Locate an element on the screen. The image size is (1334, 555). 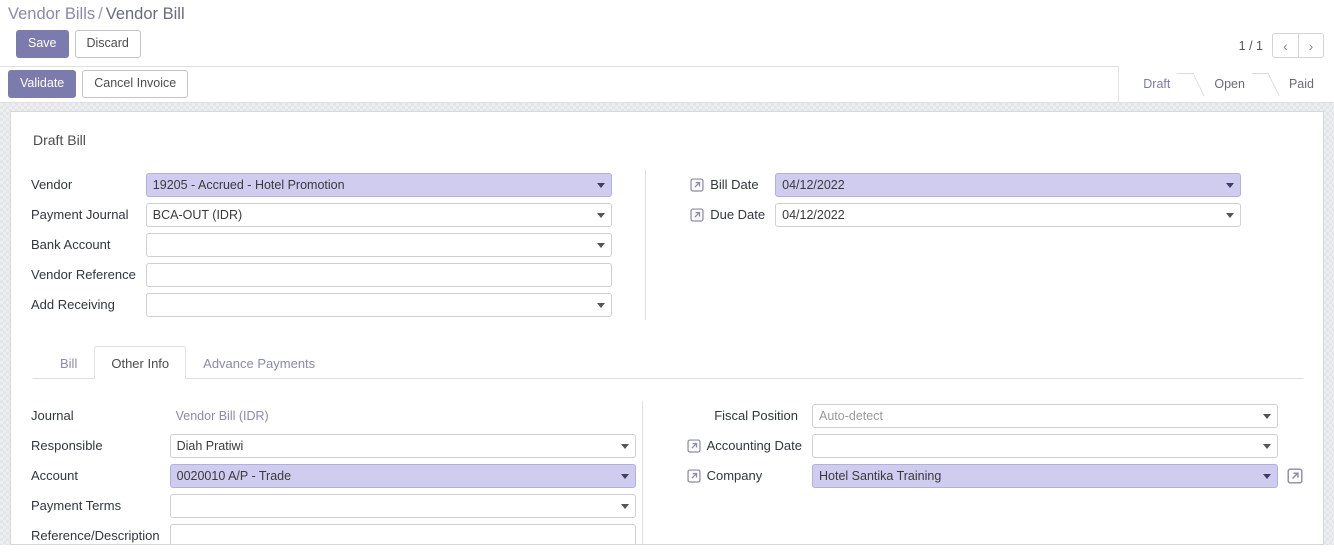
workflow-buttons: Validate Cancel Invoice is located at coordinates (98, 84).